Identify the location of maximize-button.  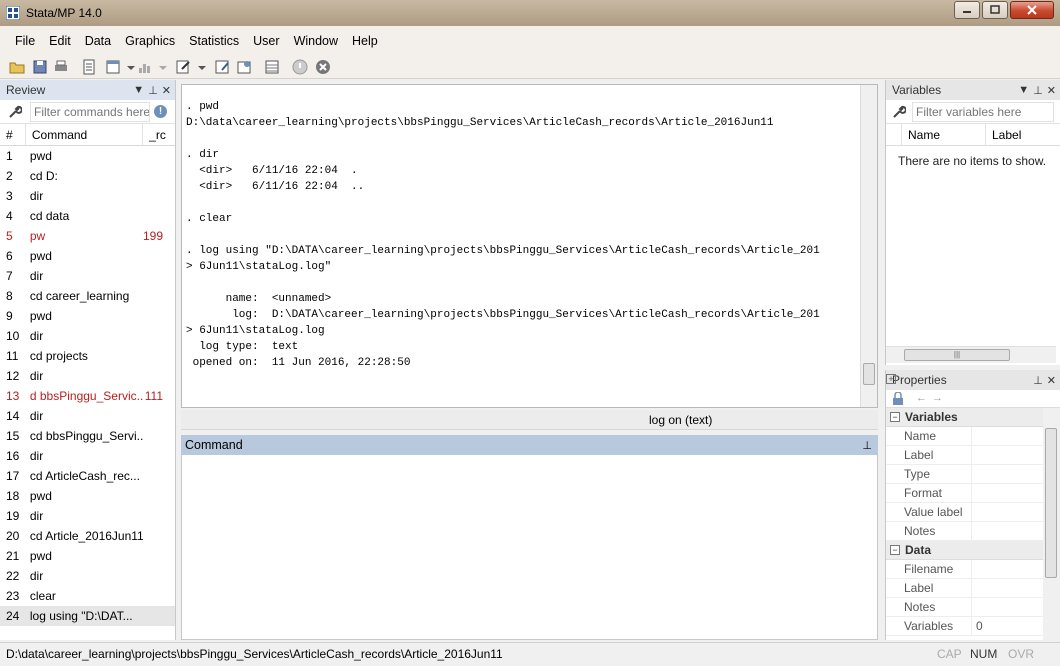
(995, 10).